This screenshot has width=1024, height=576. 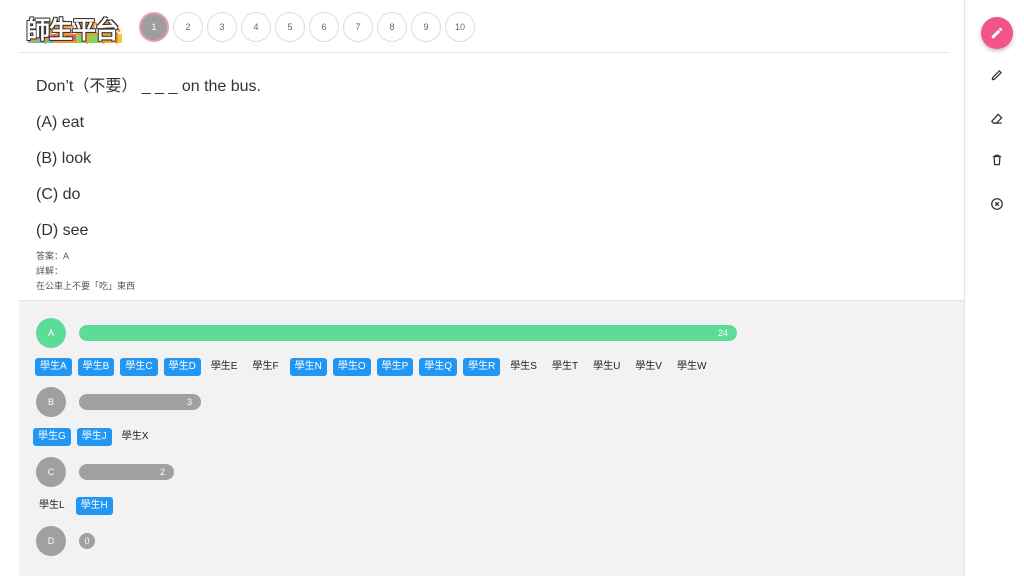 I want to click on eraser-icon, so click(x=997, y=118).